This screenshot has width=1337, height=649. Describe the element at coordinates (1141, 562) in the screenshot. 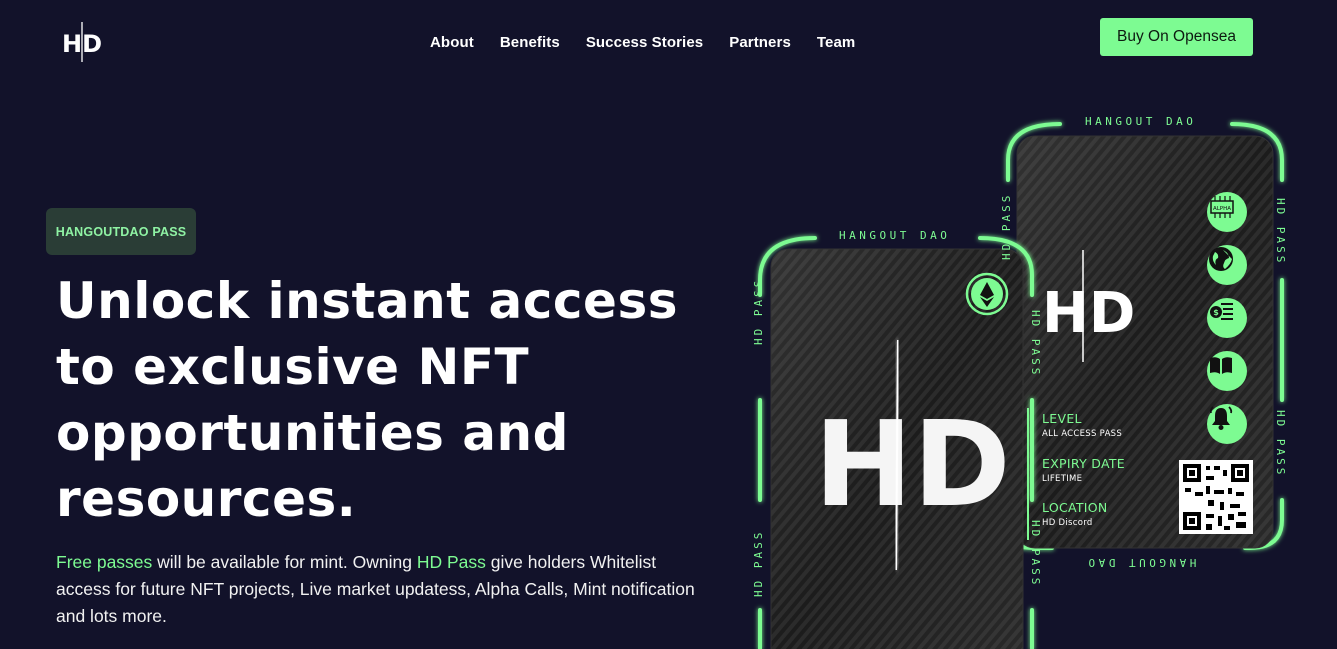

I see `back-card-bottom-label: HANGOUT DAO` at that location.